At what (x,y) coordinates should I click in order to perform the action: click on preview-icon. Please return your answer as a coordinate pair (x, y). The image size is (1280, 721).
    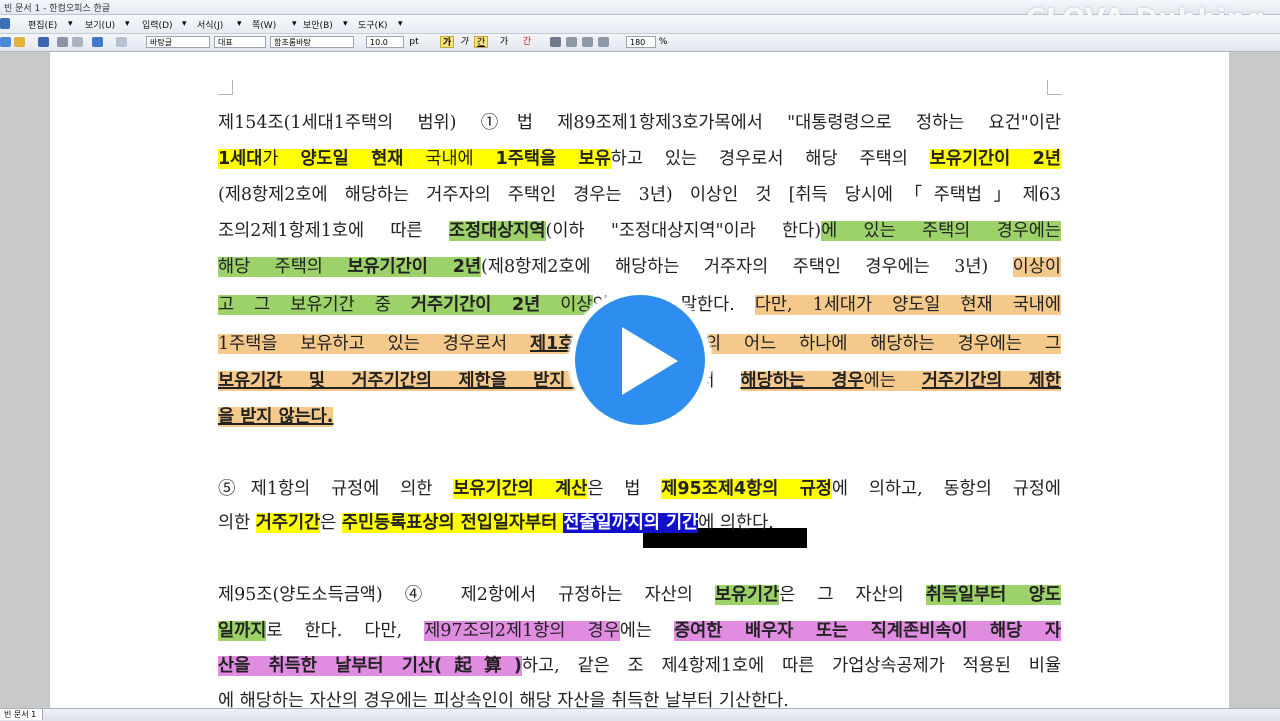
    Looking at the image, I should click on (77, 42).